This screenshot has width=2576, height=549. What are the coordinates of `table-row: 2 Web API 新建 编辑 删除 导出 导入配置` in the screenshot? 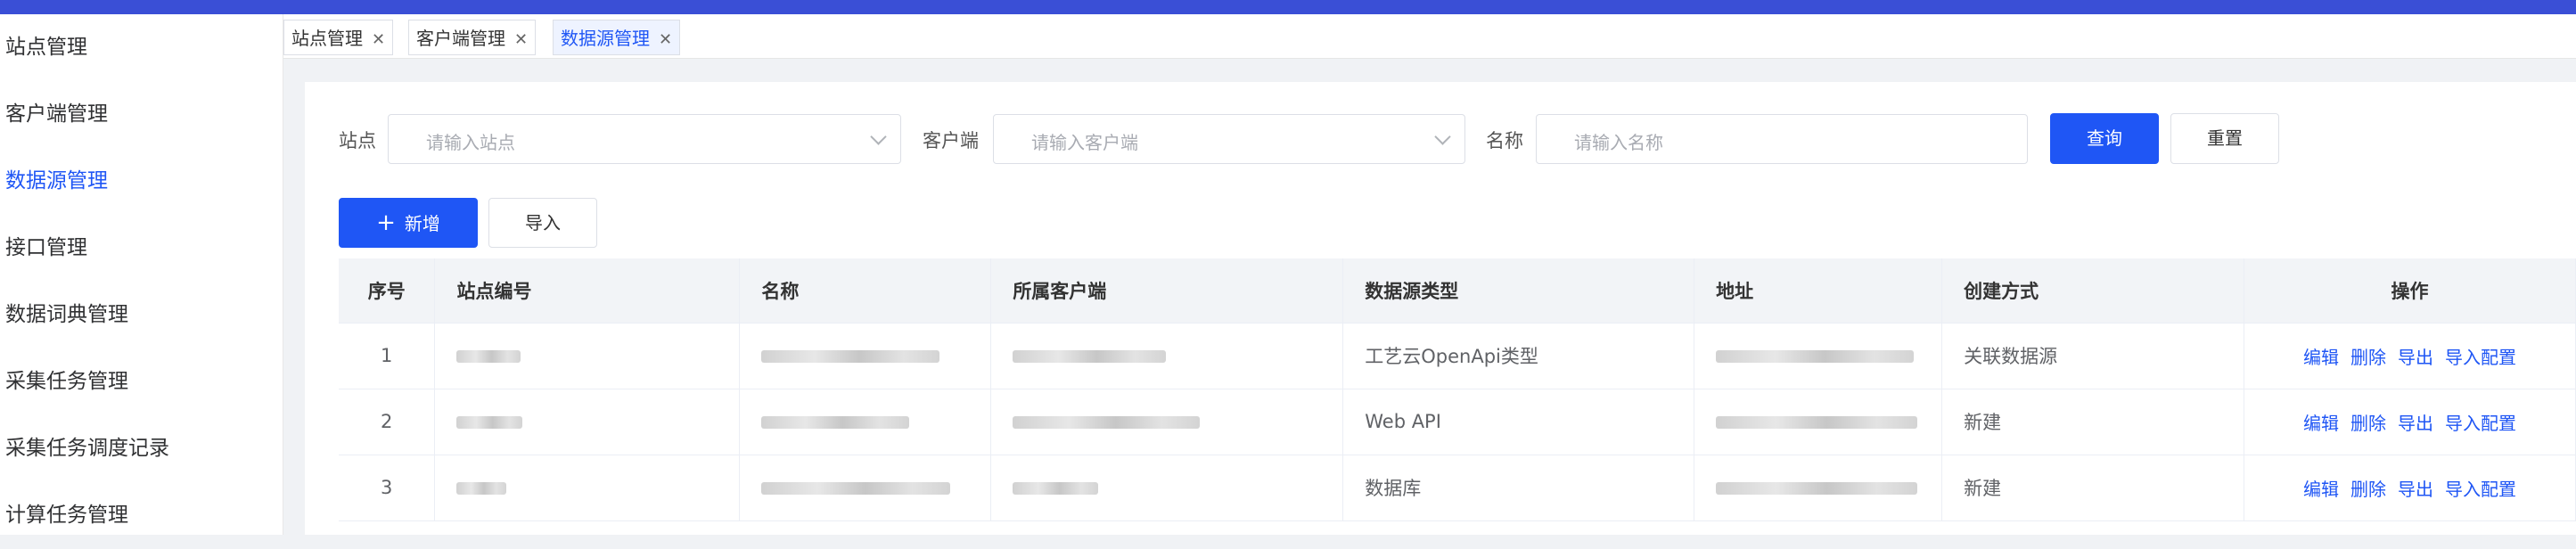 It's located at (1457, 422).